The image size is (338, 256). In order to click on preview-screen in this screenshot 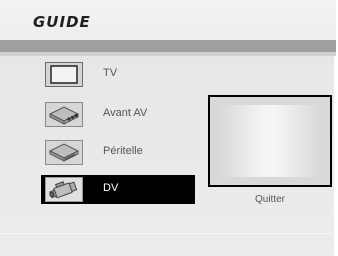, I will do `click(270, 141)`.